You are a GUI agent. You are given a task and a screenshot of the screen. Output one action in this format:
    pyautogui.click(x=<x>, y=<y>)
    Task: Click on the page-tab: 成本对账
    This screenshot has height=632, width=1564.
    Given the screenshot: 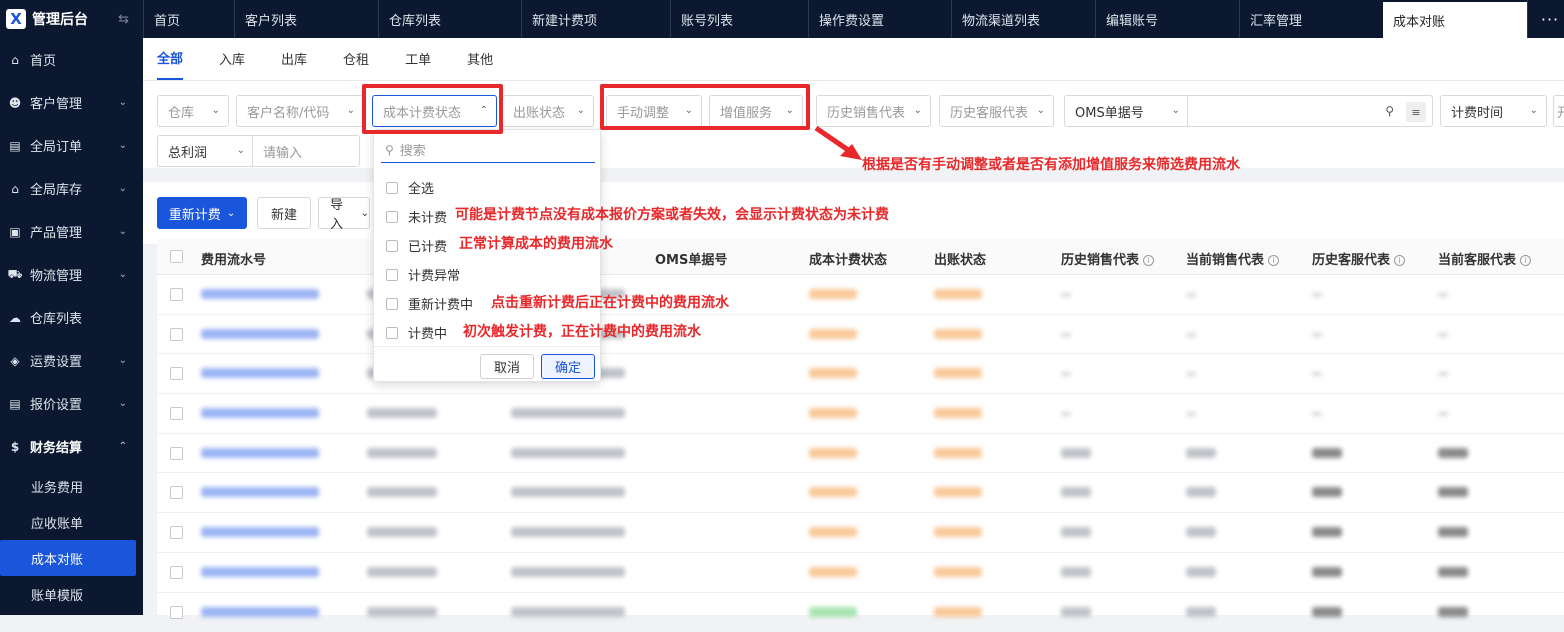 What is the action you would take?
    pyautogui.click(x=1455, y=20)
    